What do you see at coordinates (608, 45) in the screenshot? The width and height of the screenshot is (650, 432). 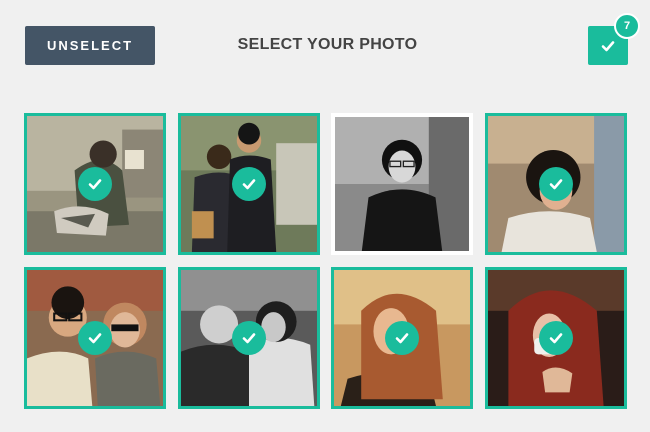 I see `checkmark-icon` at bounding box center [608, 45].